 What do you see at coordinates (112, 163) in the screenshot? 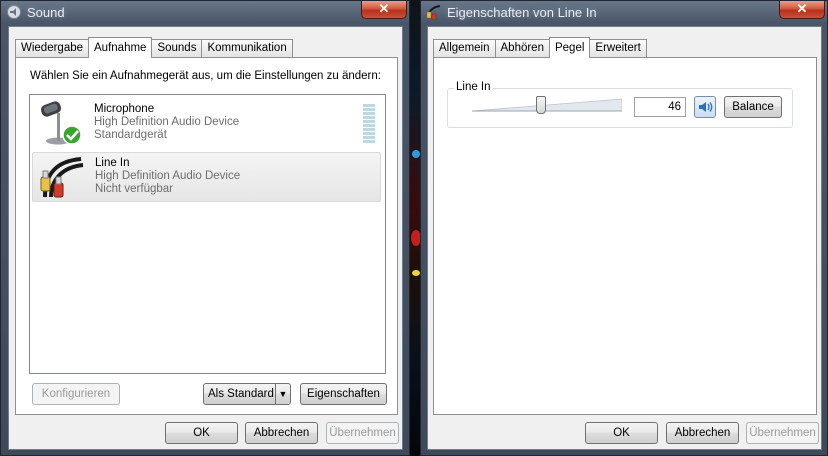
I see `device-name: Line In` at bounding box center [112, 163].